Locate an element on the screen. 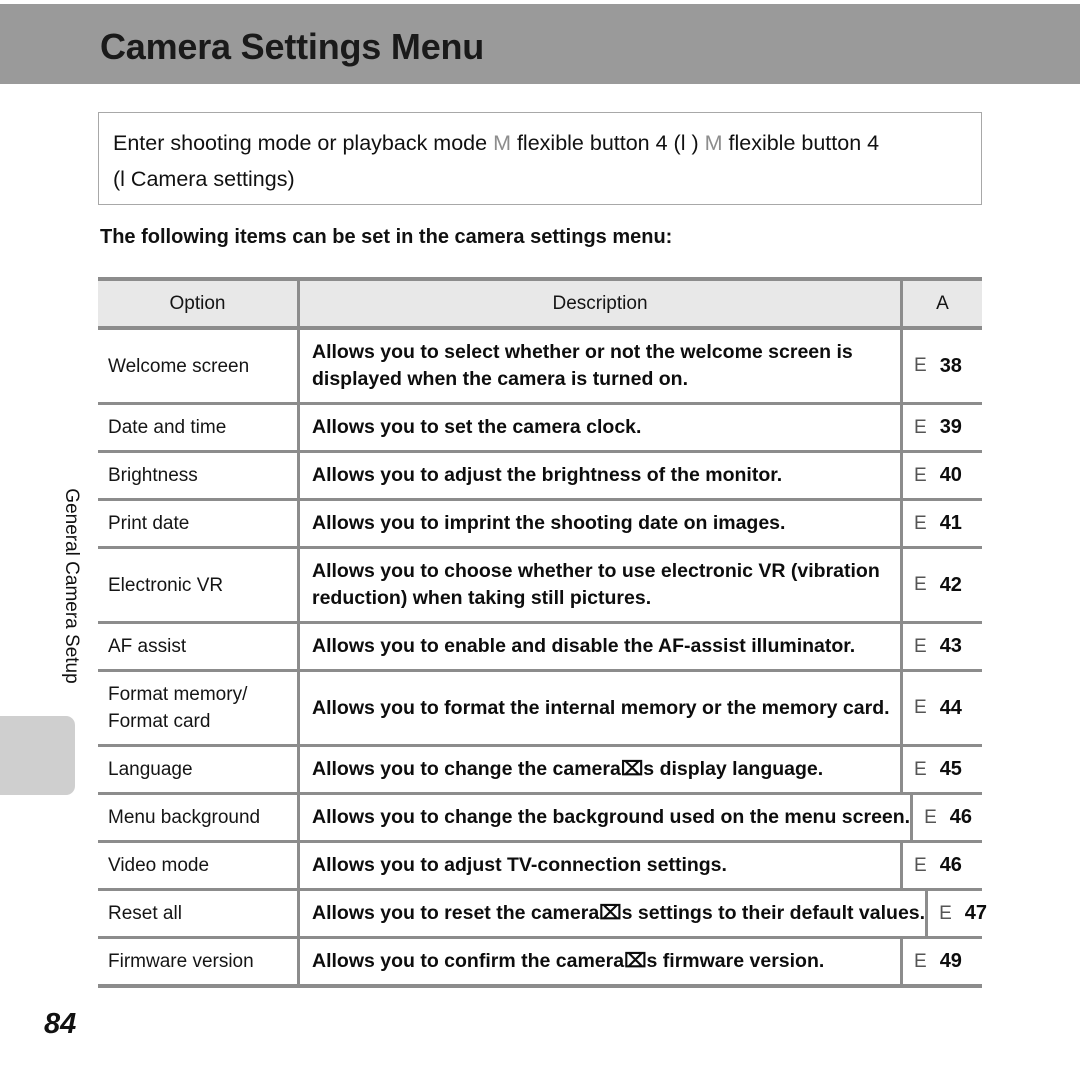  instruction-line1-part3: ) is located at coordinates (695, 143).